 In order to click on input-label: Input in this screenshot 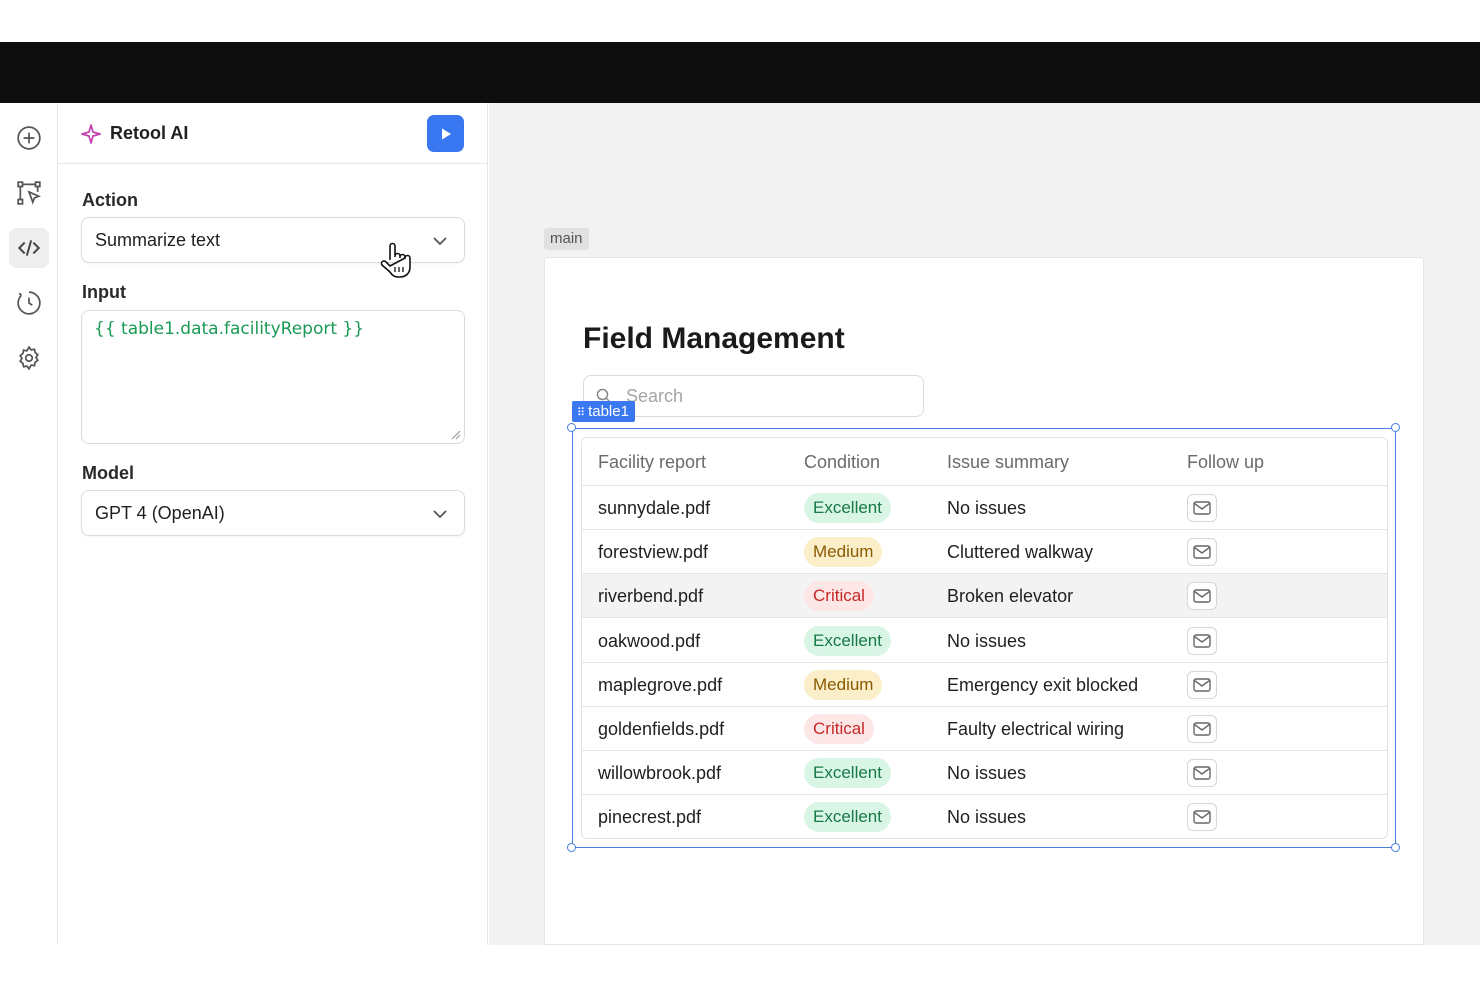, I will do `click(104, 292)`.